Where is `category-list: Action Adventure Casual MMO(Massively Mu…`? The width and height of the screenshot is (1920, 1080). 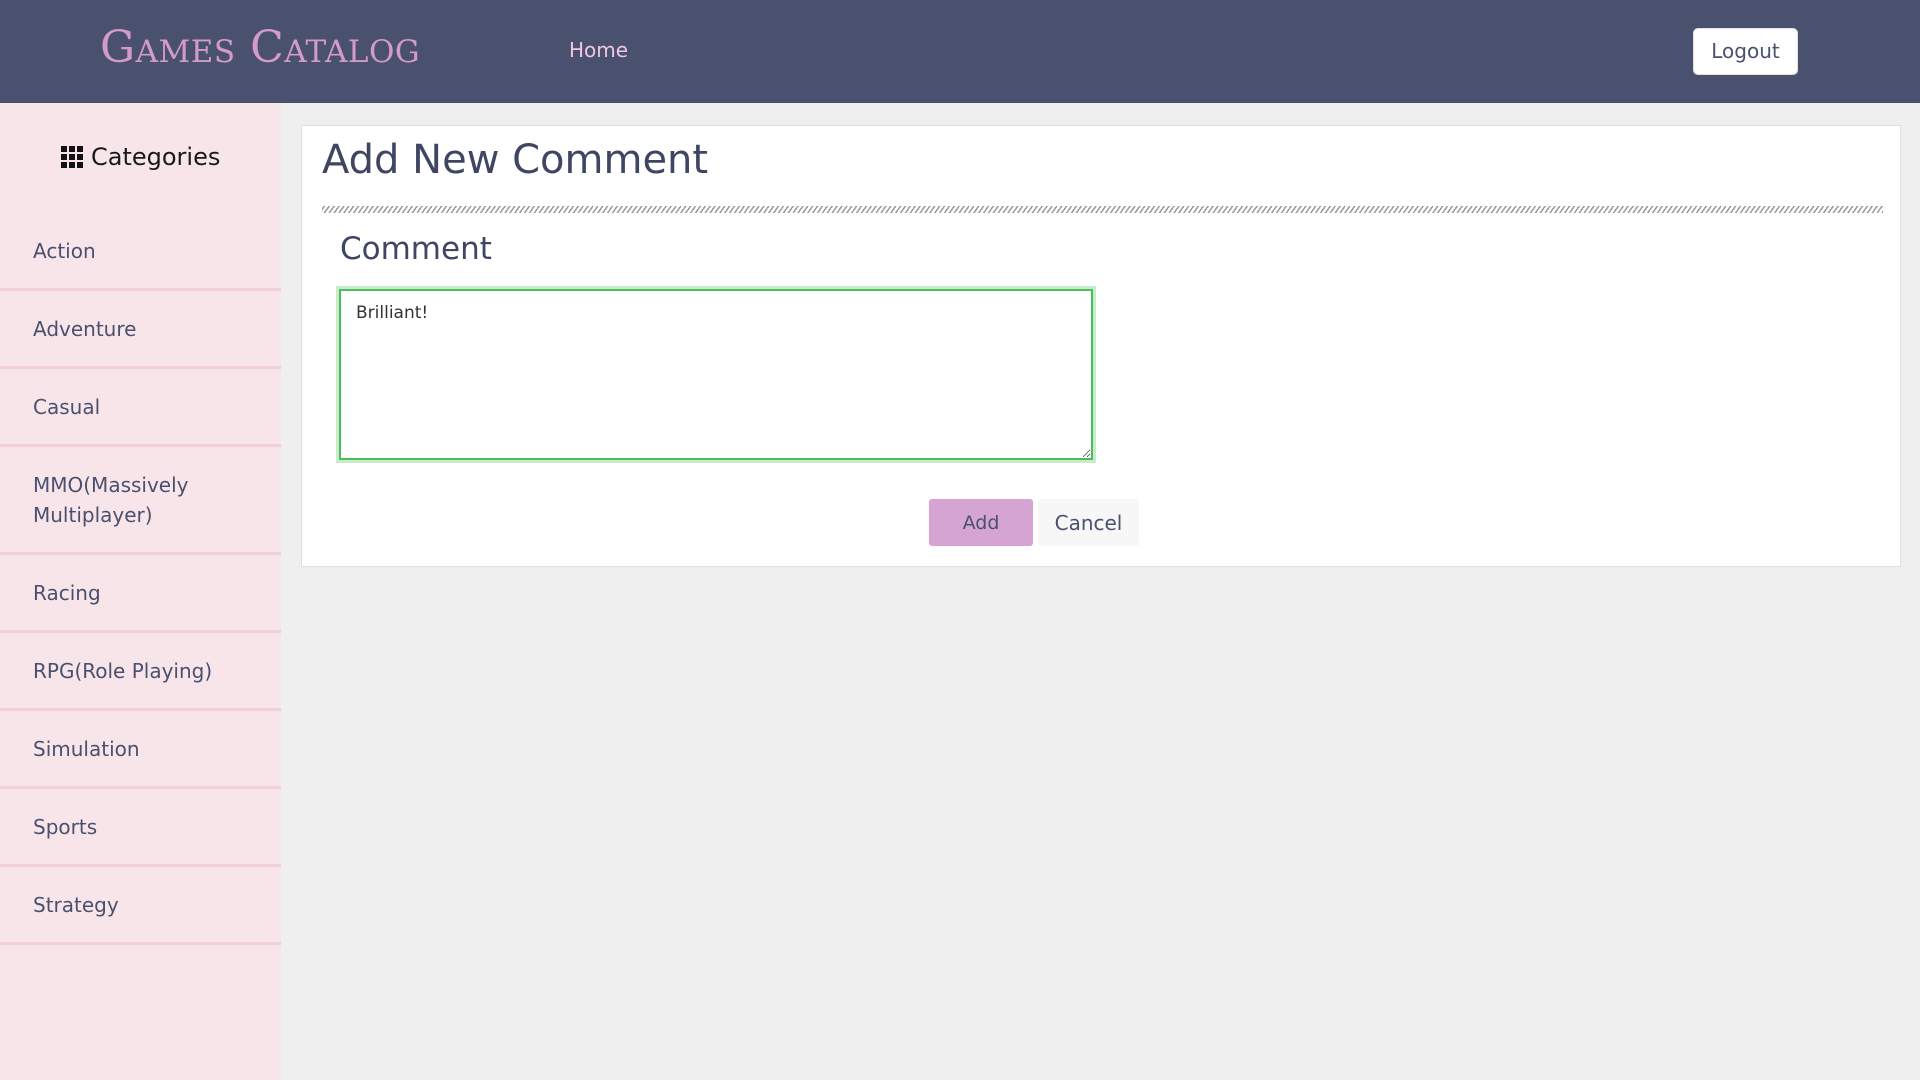 category-list: Action Adventure Casual MMO(Massively Mu… is located at coordinates (140, 579).